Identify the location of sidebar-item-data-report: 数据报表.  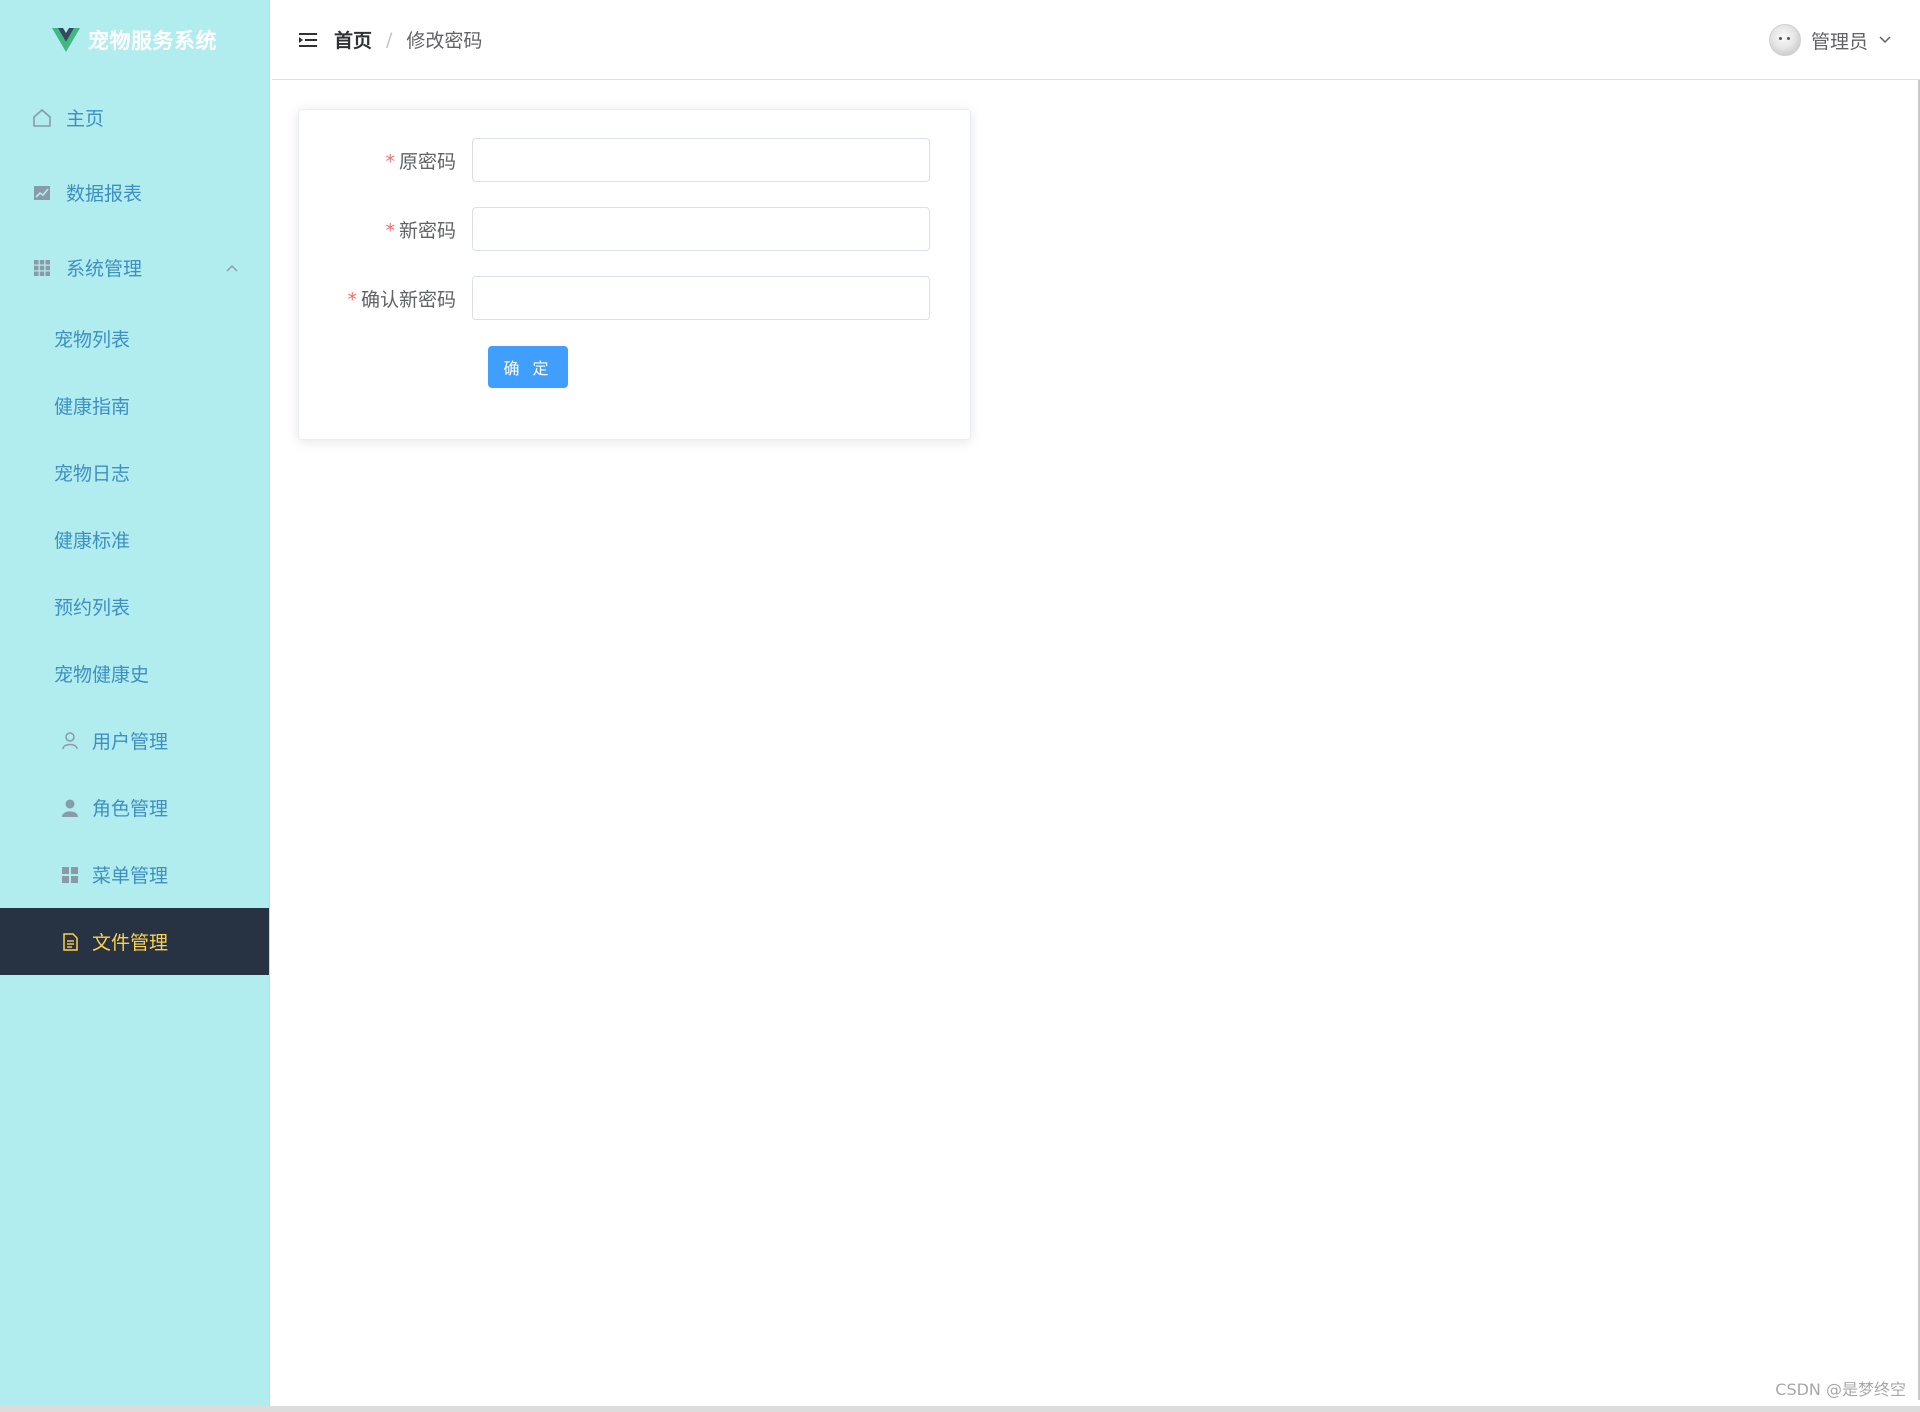
(134, 192).